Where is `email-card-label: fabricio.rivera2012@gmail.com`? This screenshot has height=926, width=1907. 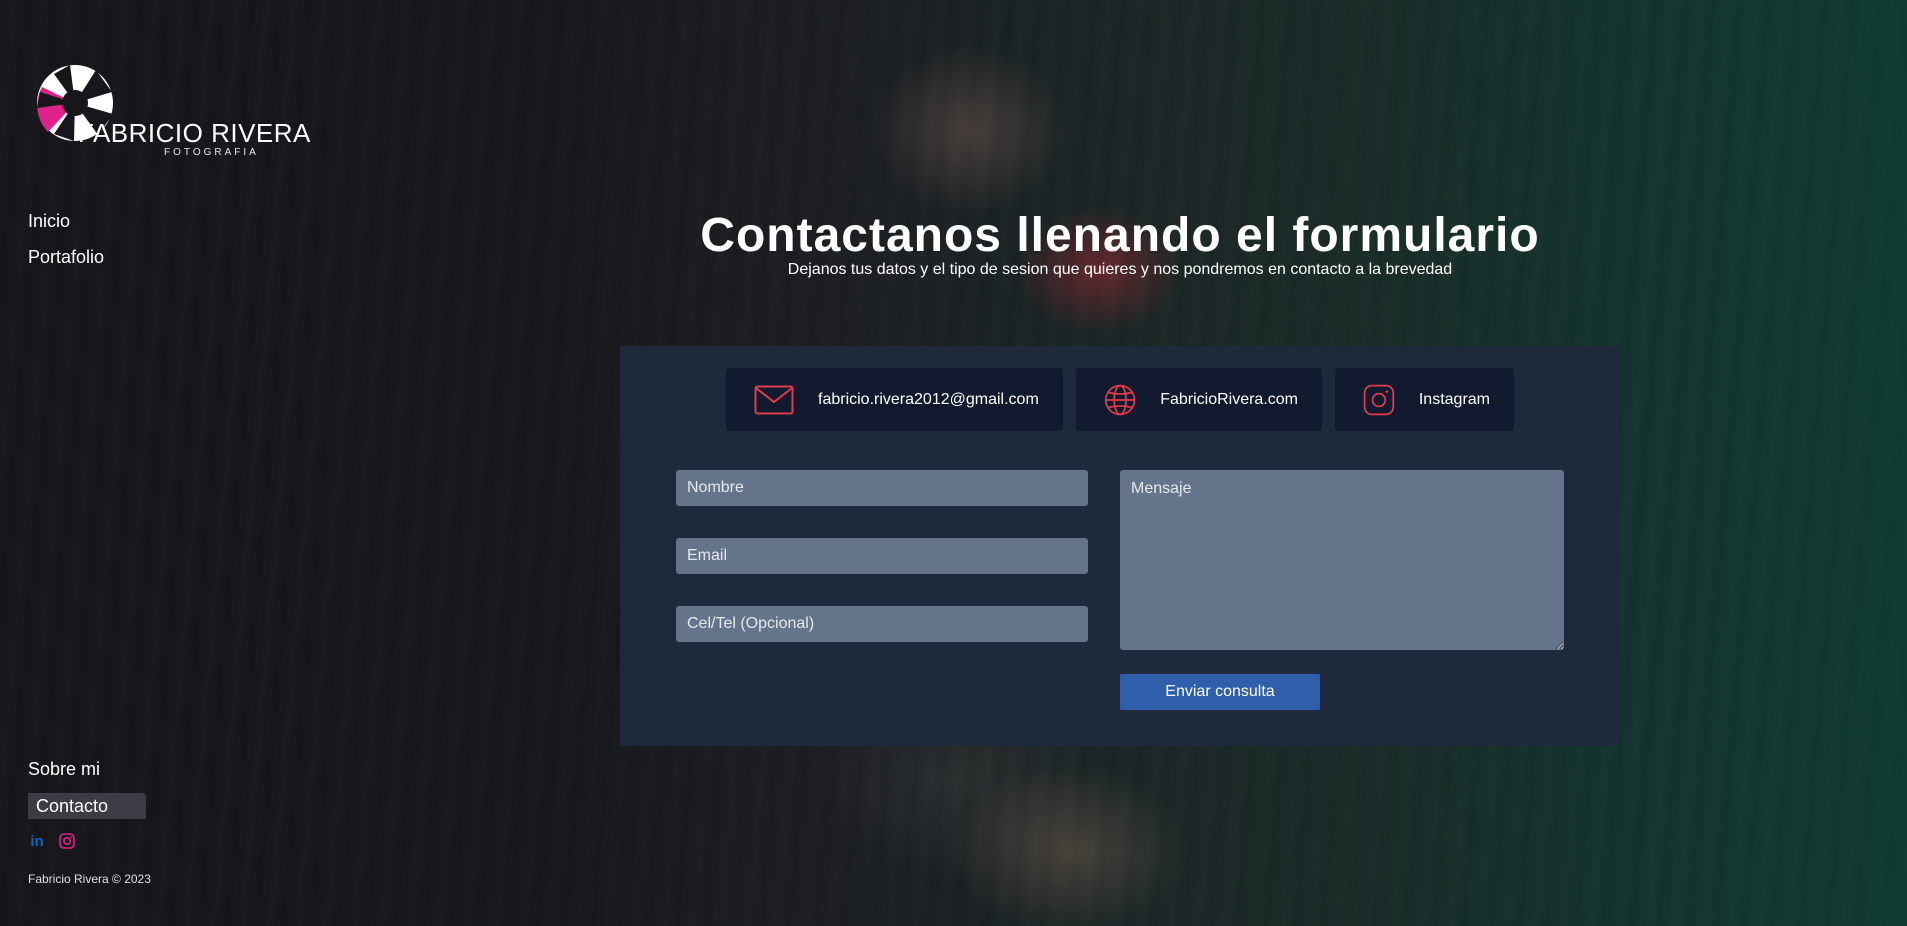
email-card-label: fabricio.rivera2012@gmail.com is located at coordinates (928, 399).